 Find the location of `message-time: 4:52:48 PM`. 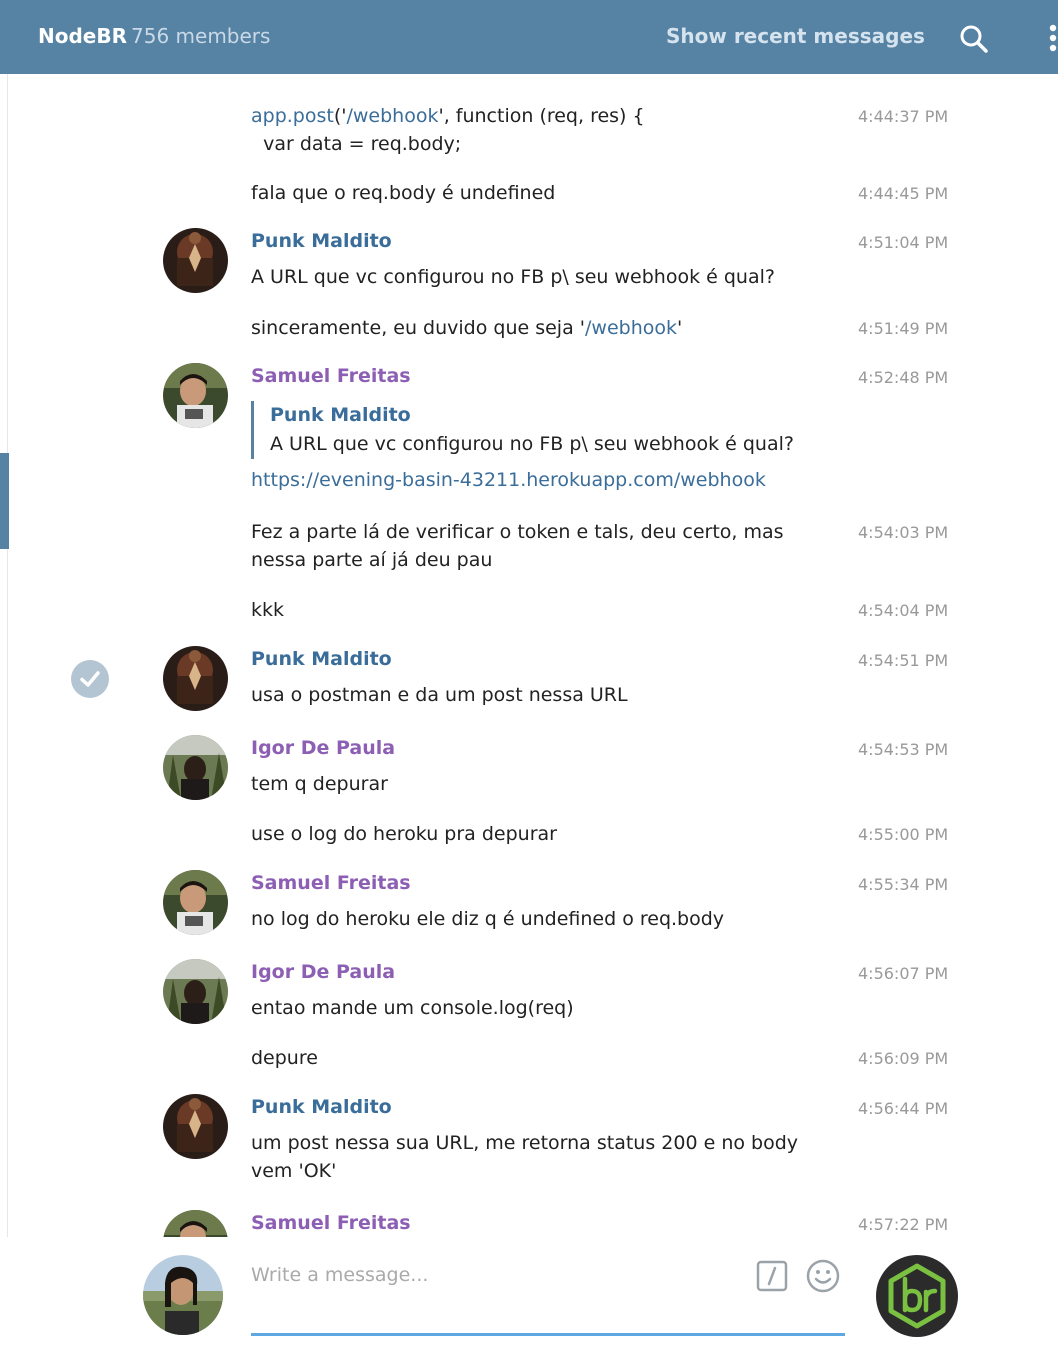

message-time: 4:52:48 PM is located at coordinates (903, 377).